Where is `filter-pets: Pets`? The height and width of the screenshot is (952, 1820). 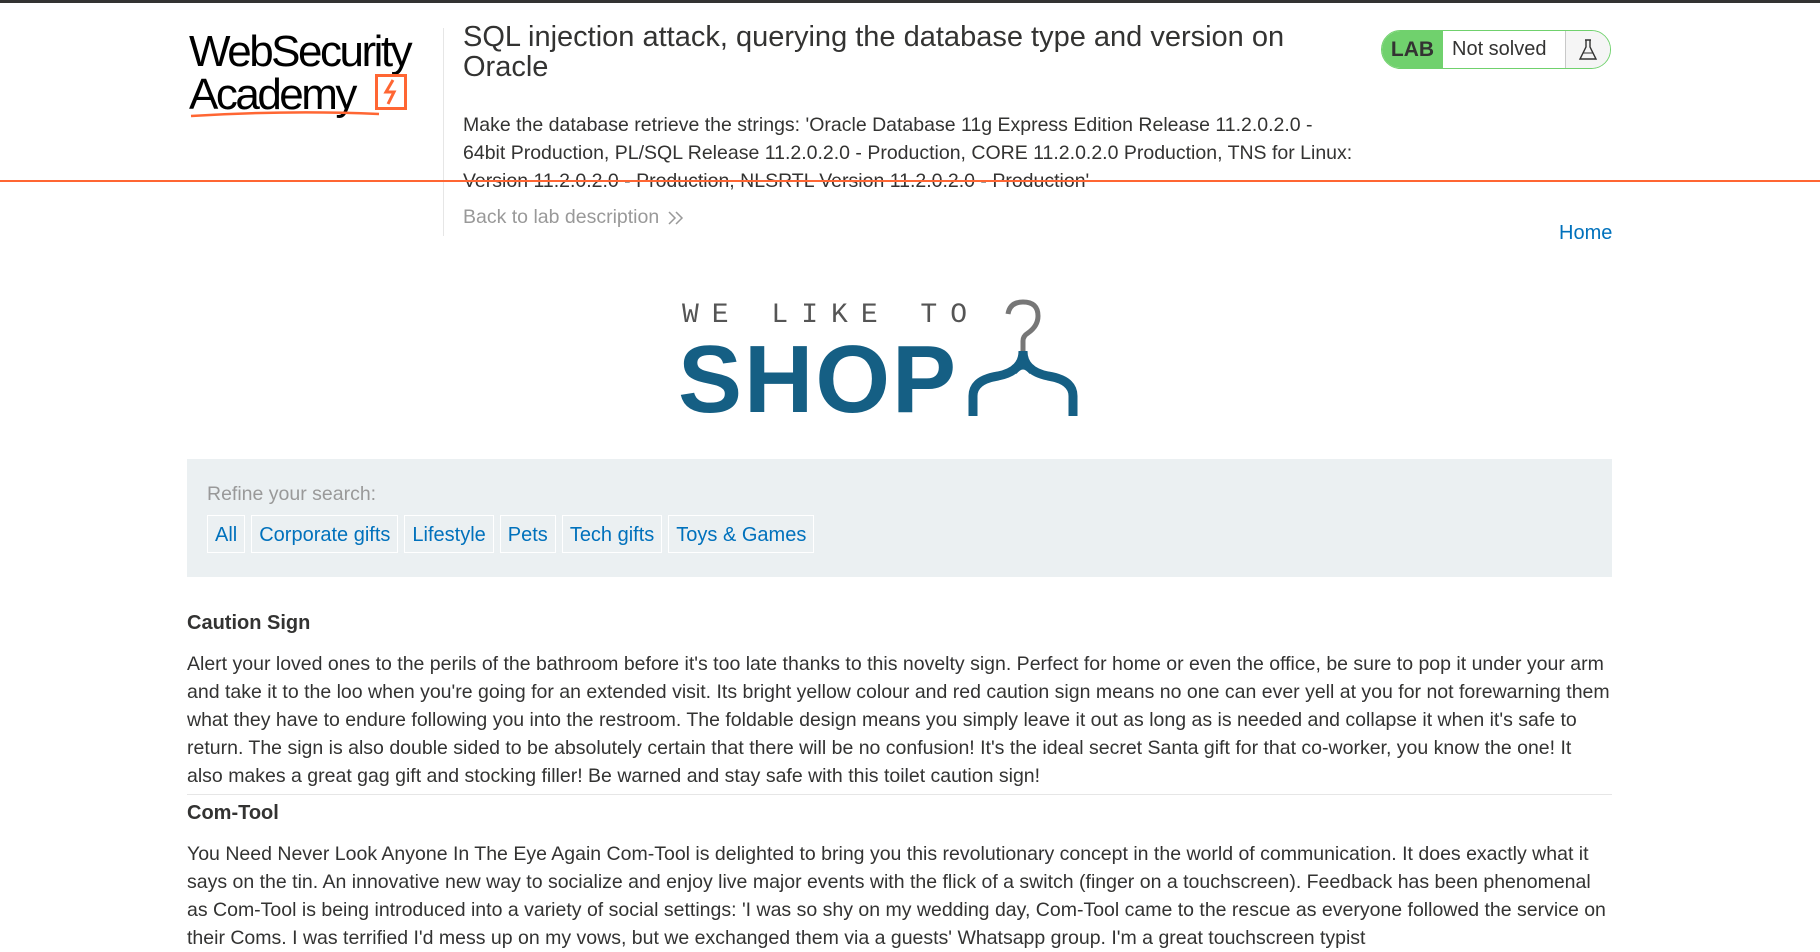 filter-pets: Pets is located at coordinates (527, 534).